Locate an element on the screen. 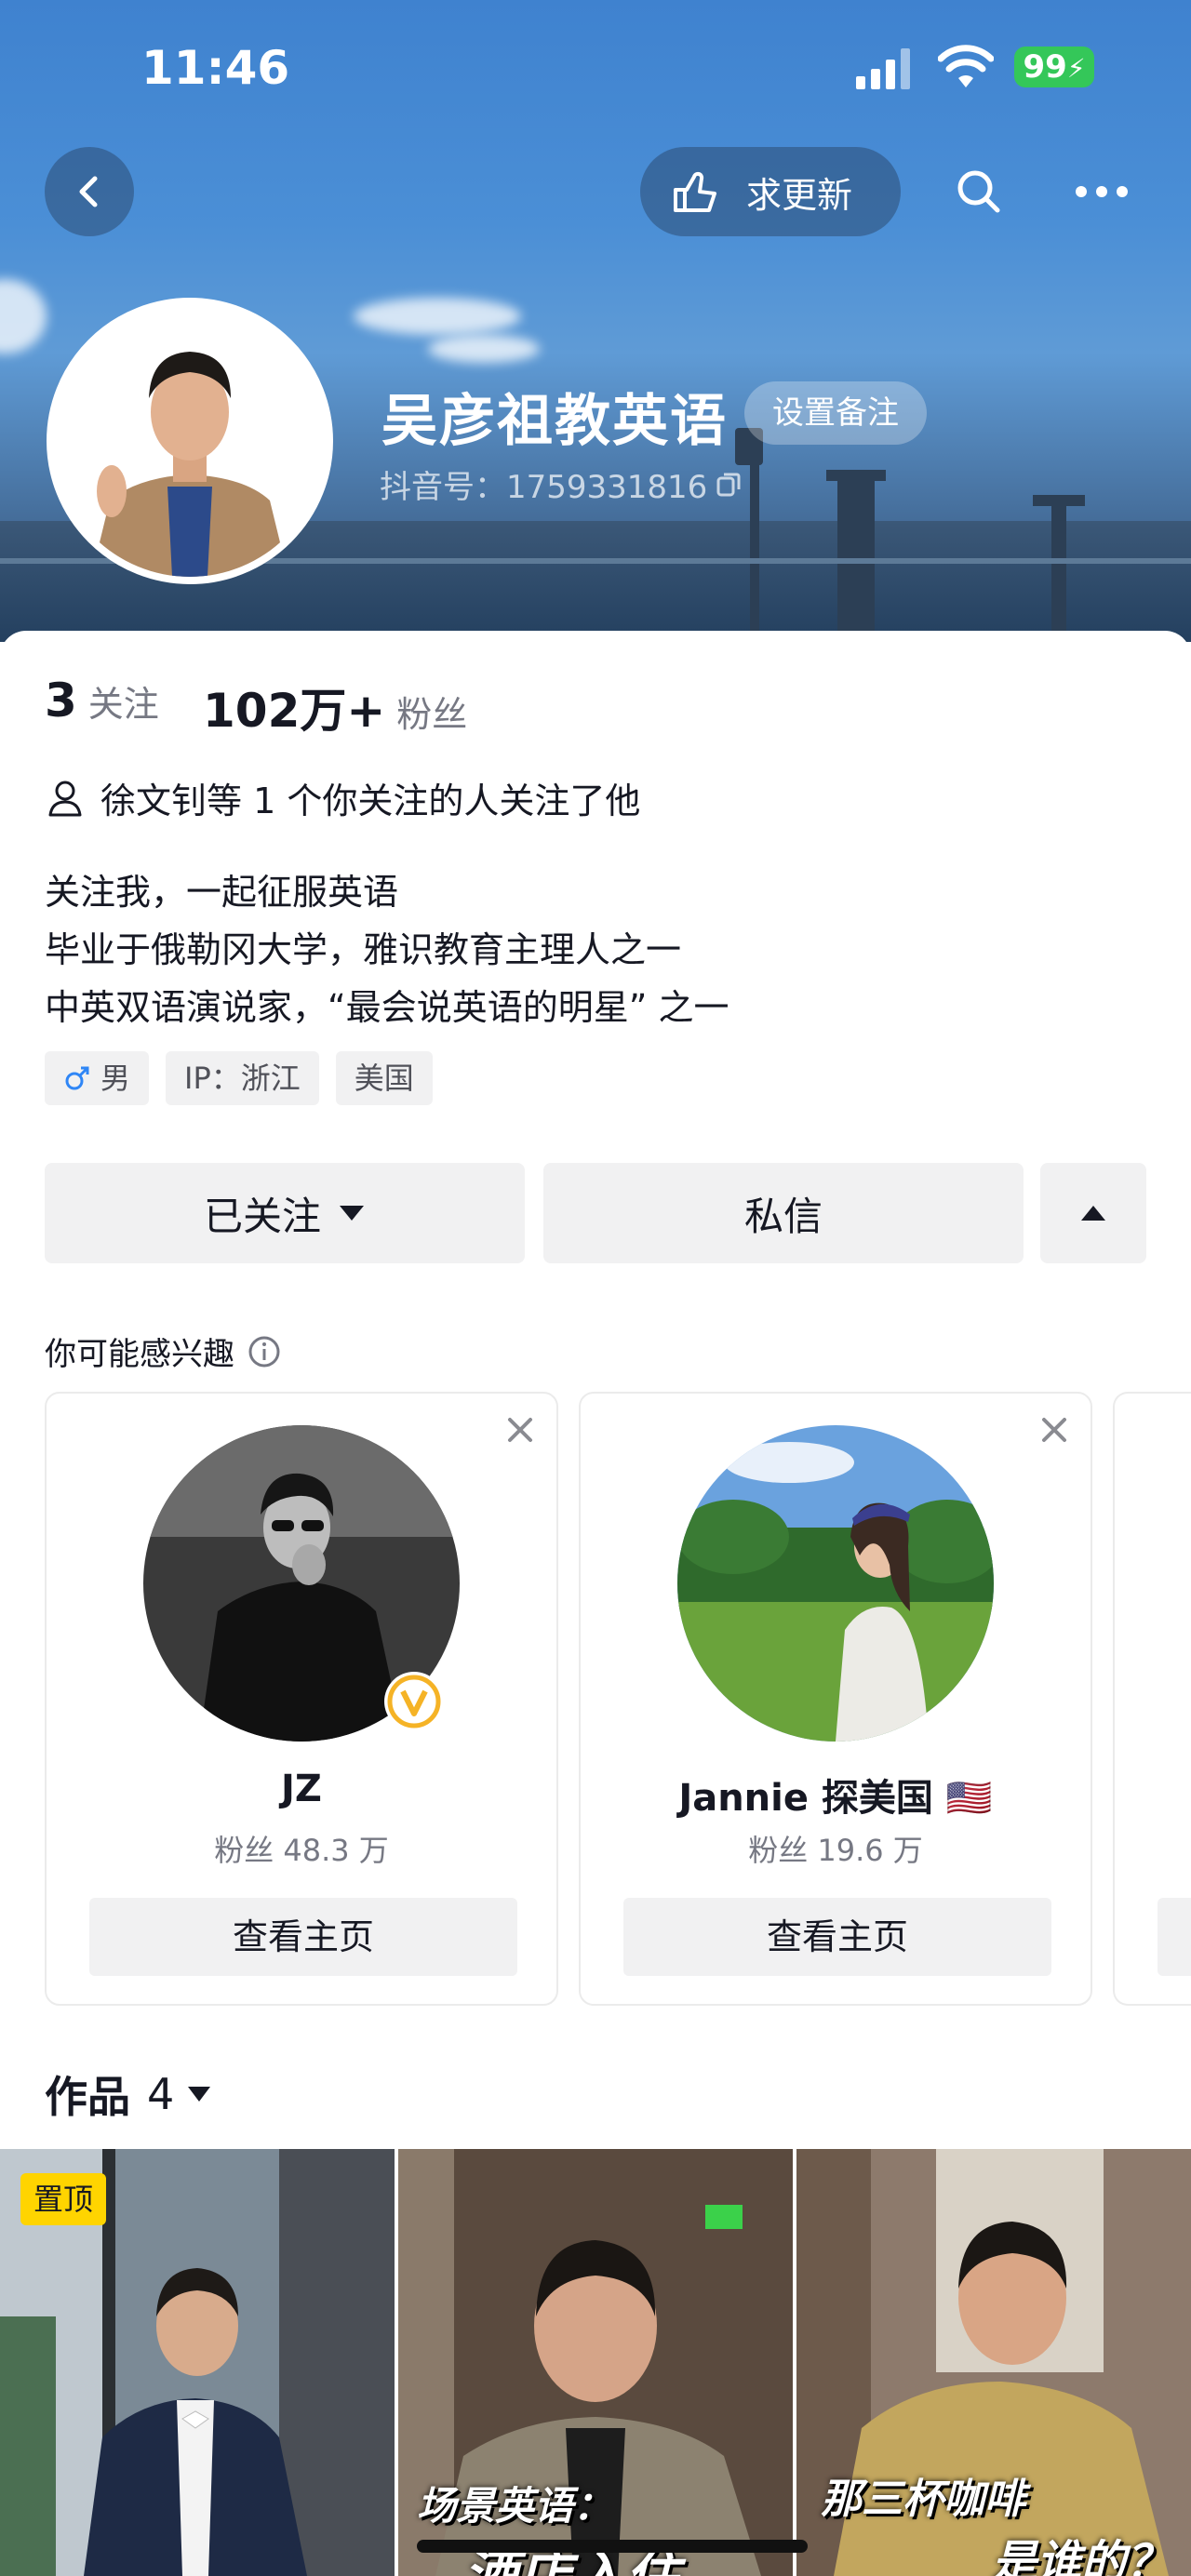 Image resolution: width=1191 pixels, height=2576 pixels. location-tag: 美国 is located at coordinates (384, 1078).